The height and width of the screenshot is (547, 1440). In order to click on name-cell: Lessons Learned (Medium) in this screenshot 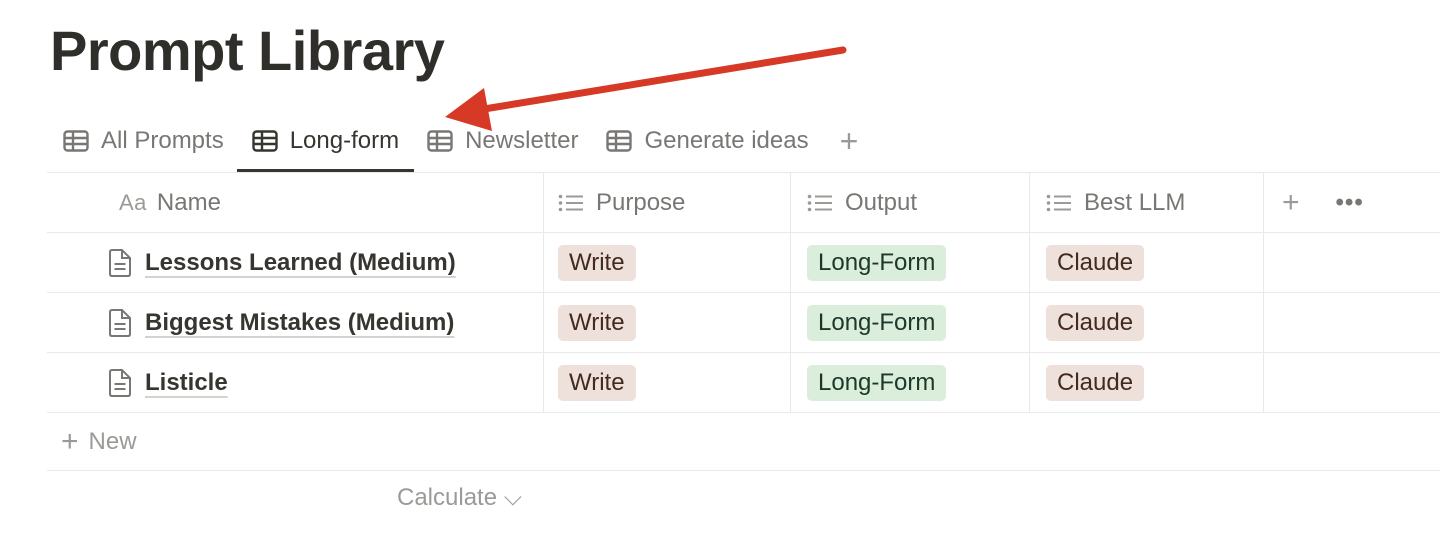, I will do `click(295, 262)`.